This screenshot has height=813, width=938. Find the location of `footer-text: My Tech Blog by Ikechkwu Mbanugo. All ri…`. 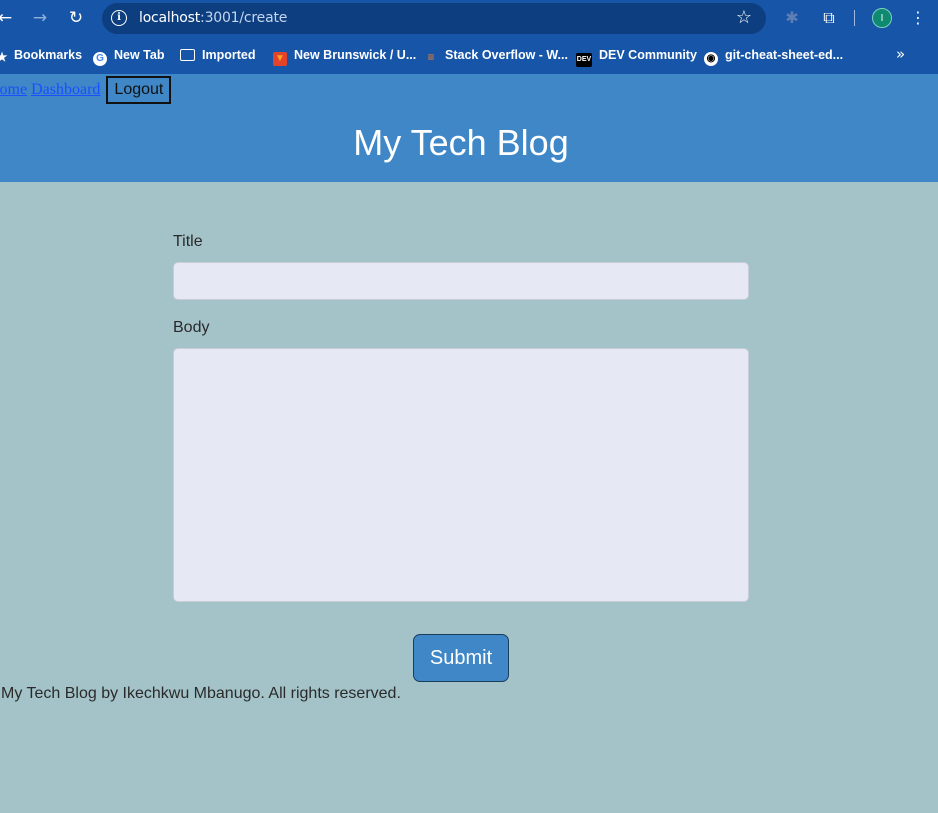

footer-text: My Tech Blog by Ikechkwu Mbanugo. All ri… is located at coordinates (201, 693).